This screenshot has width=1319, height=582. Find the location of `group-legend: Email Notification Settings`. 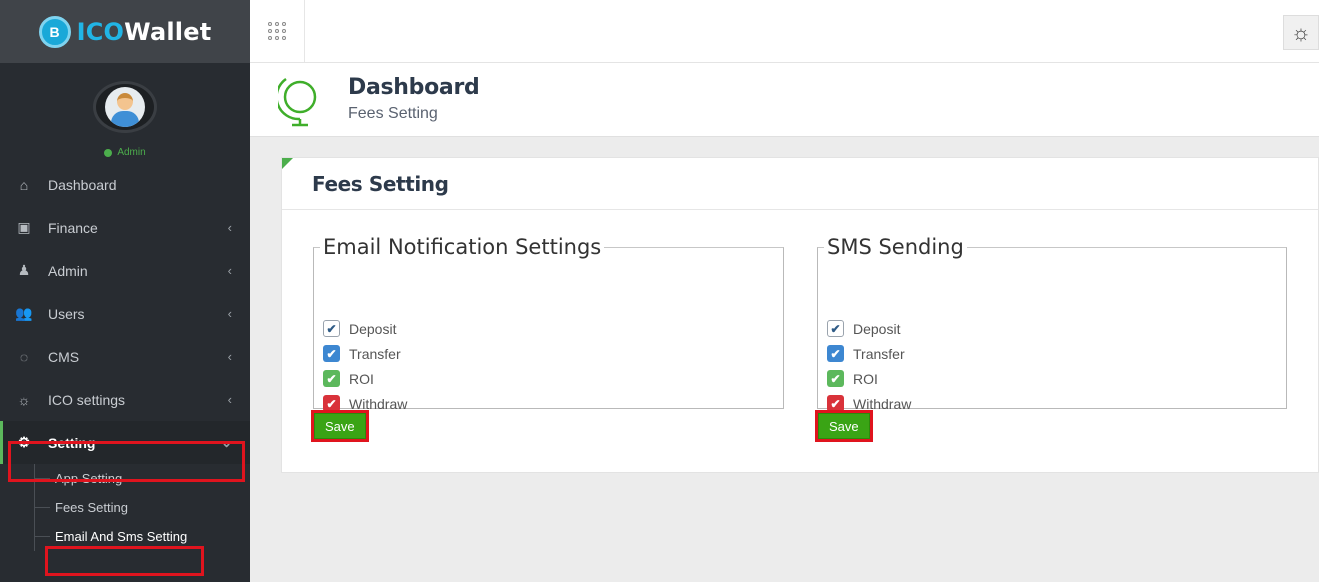

group-legend: Email Notification Settings is located at coordinates (462, 247).